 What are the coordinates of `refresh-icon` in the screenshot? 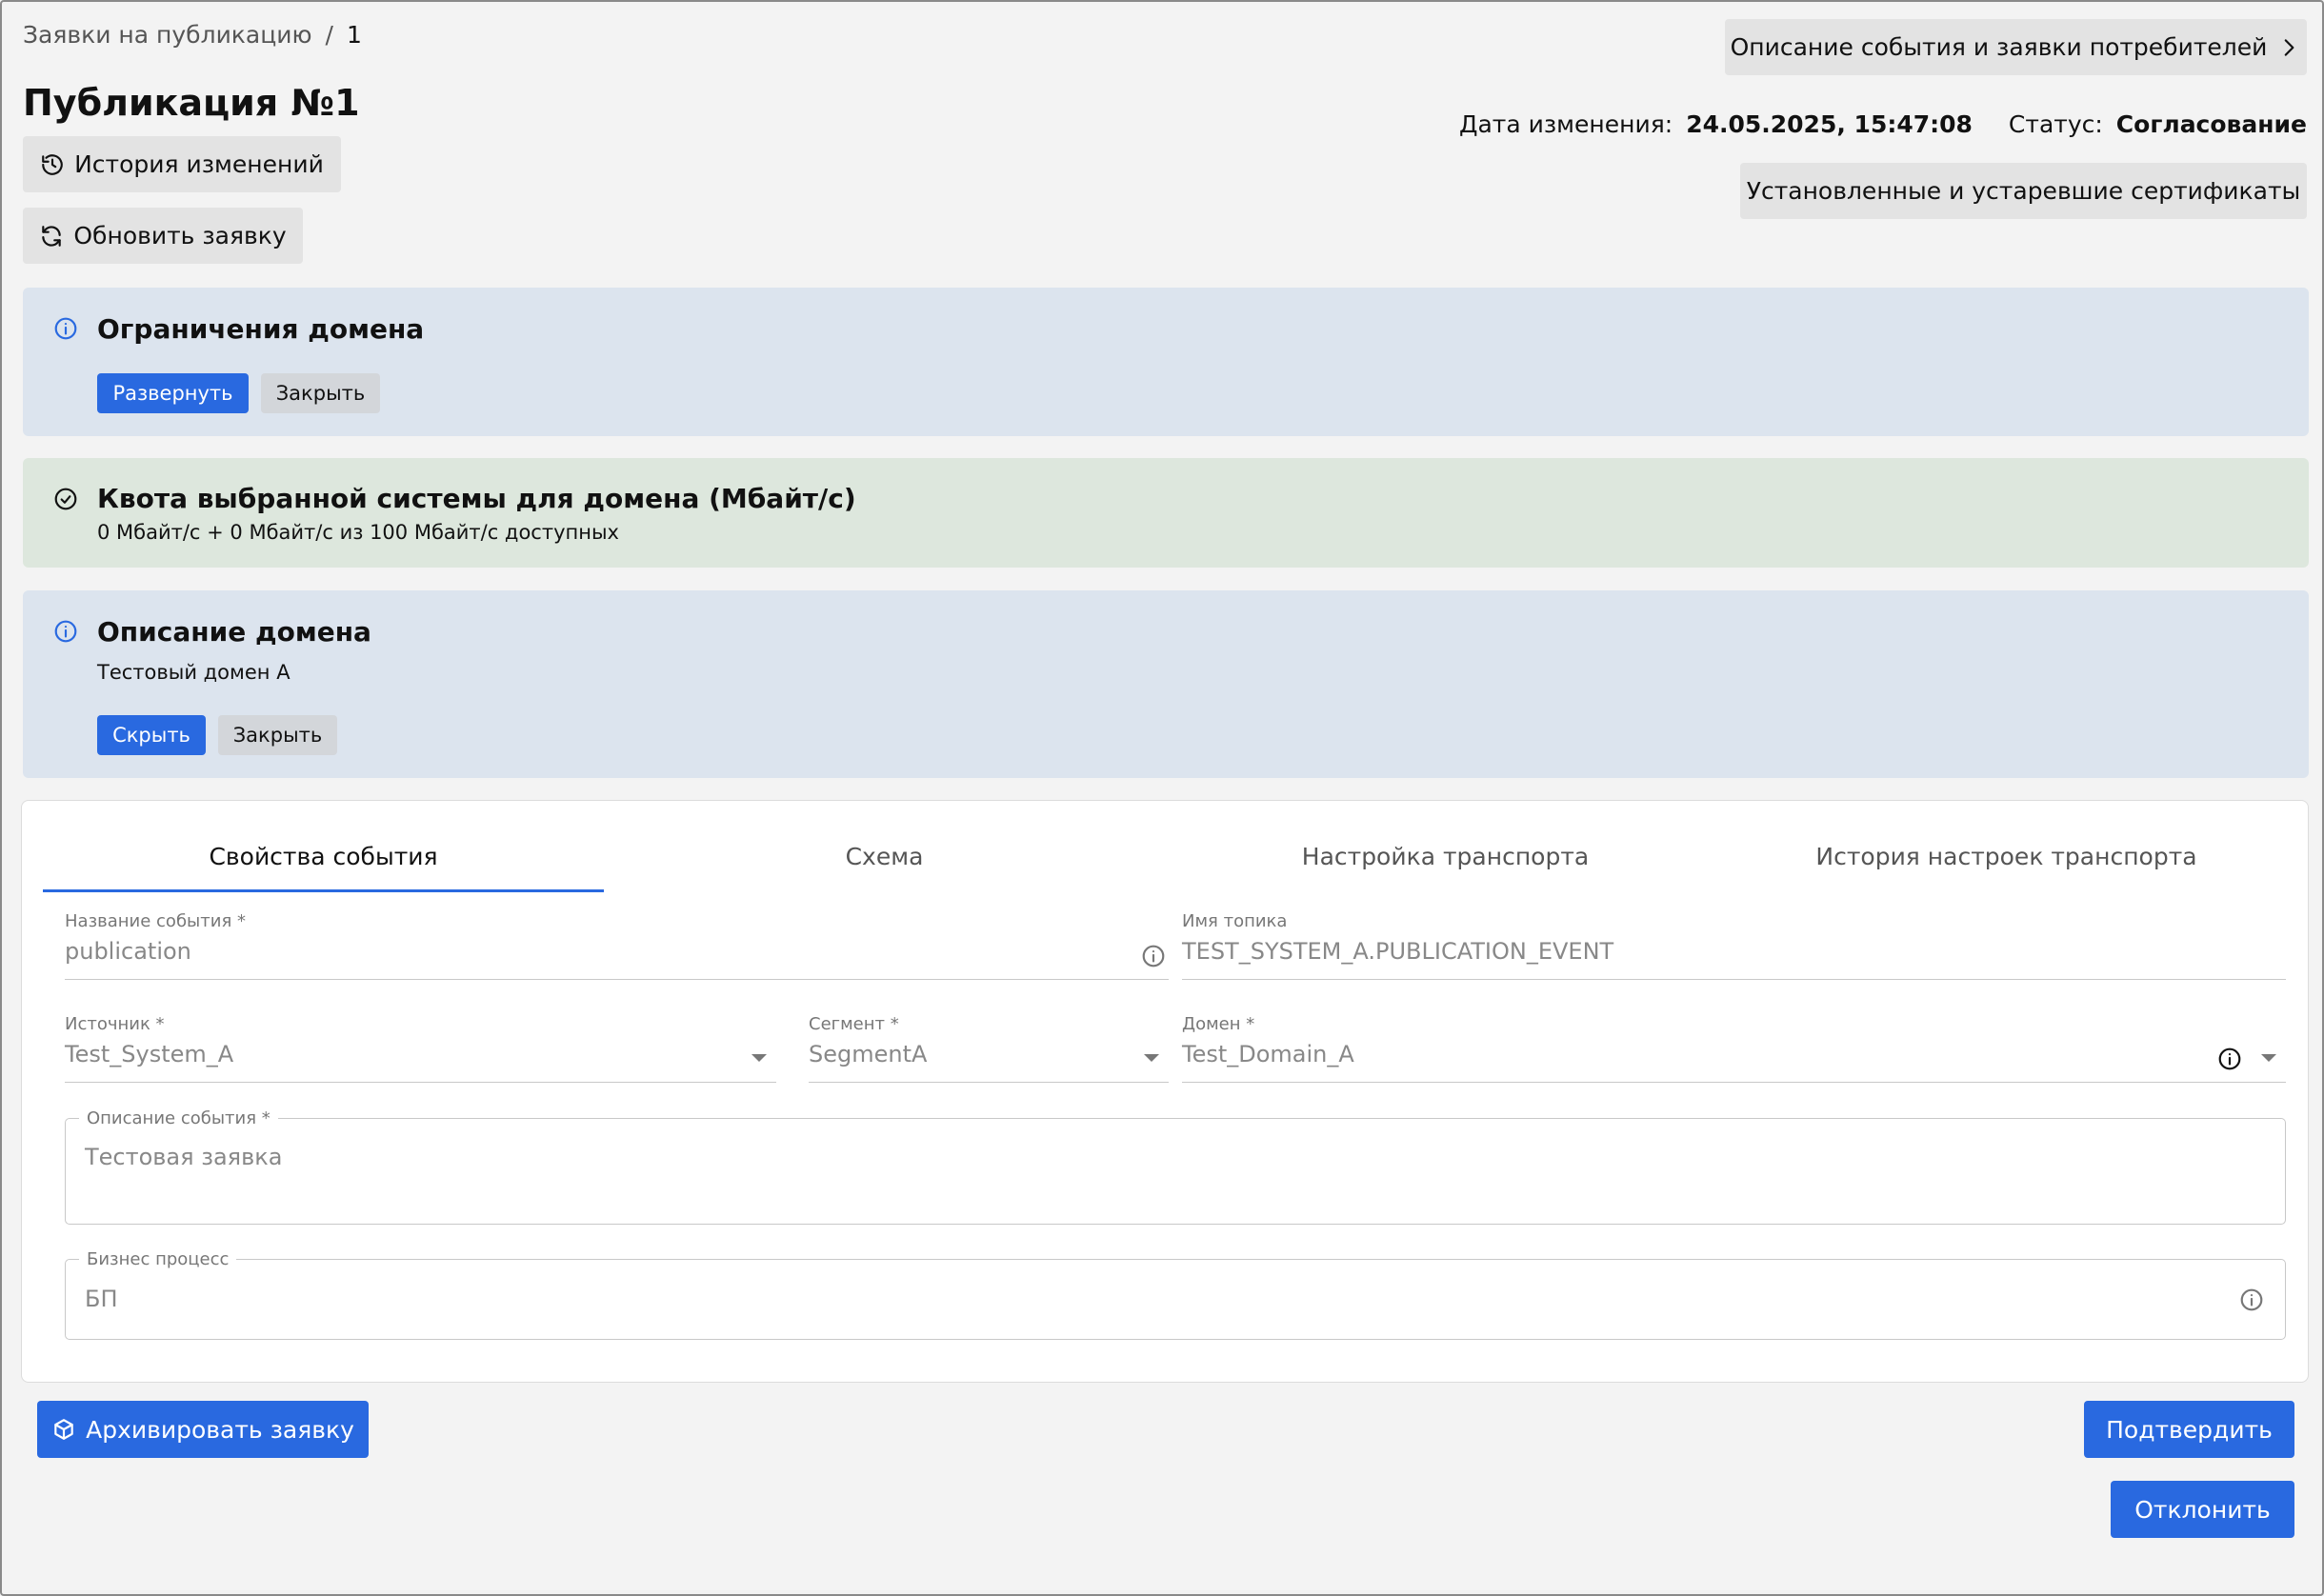 It's located at (52, 236).